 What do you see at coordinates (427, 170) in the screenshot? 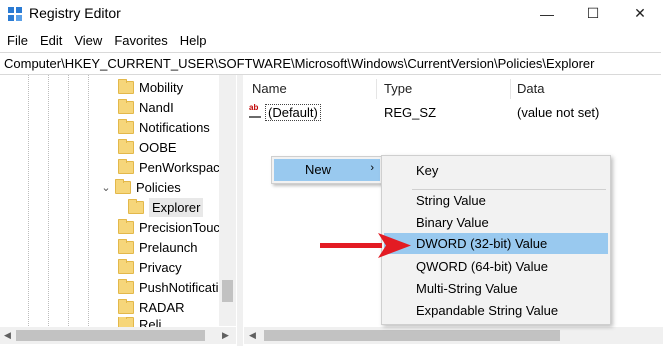
I see `submenu-item-label: Key` at bounding box center [427, 170].